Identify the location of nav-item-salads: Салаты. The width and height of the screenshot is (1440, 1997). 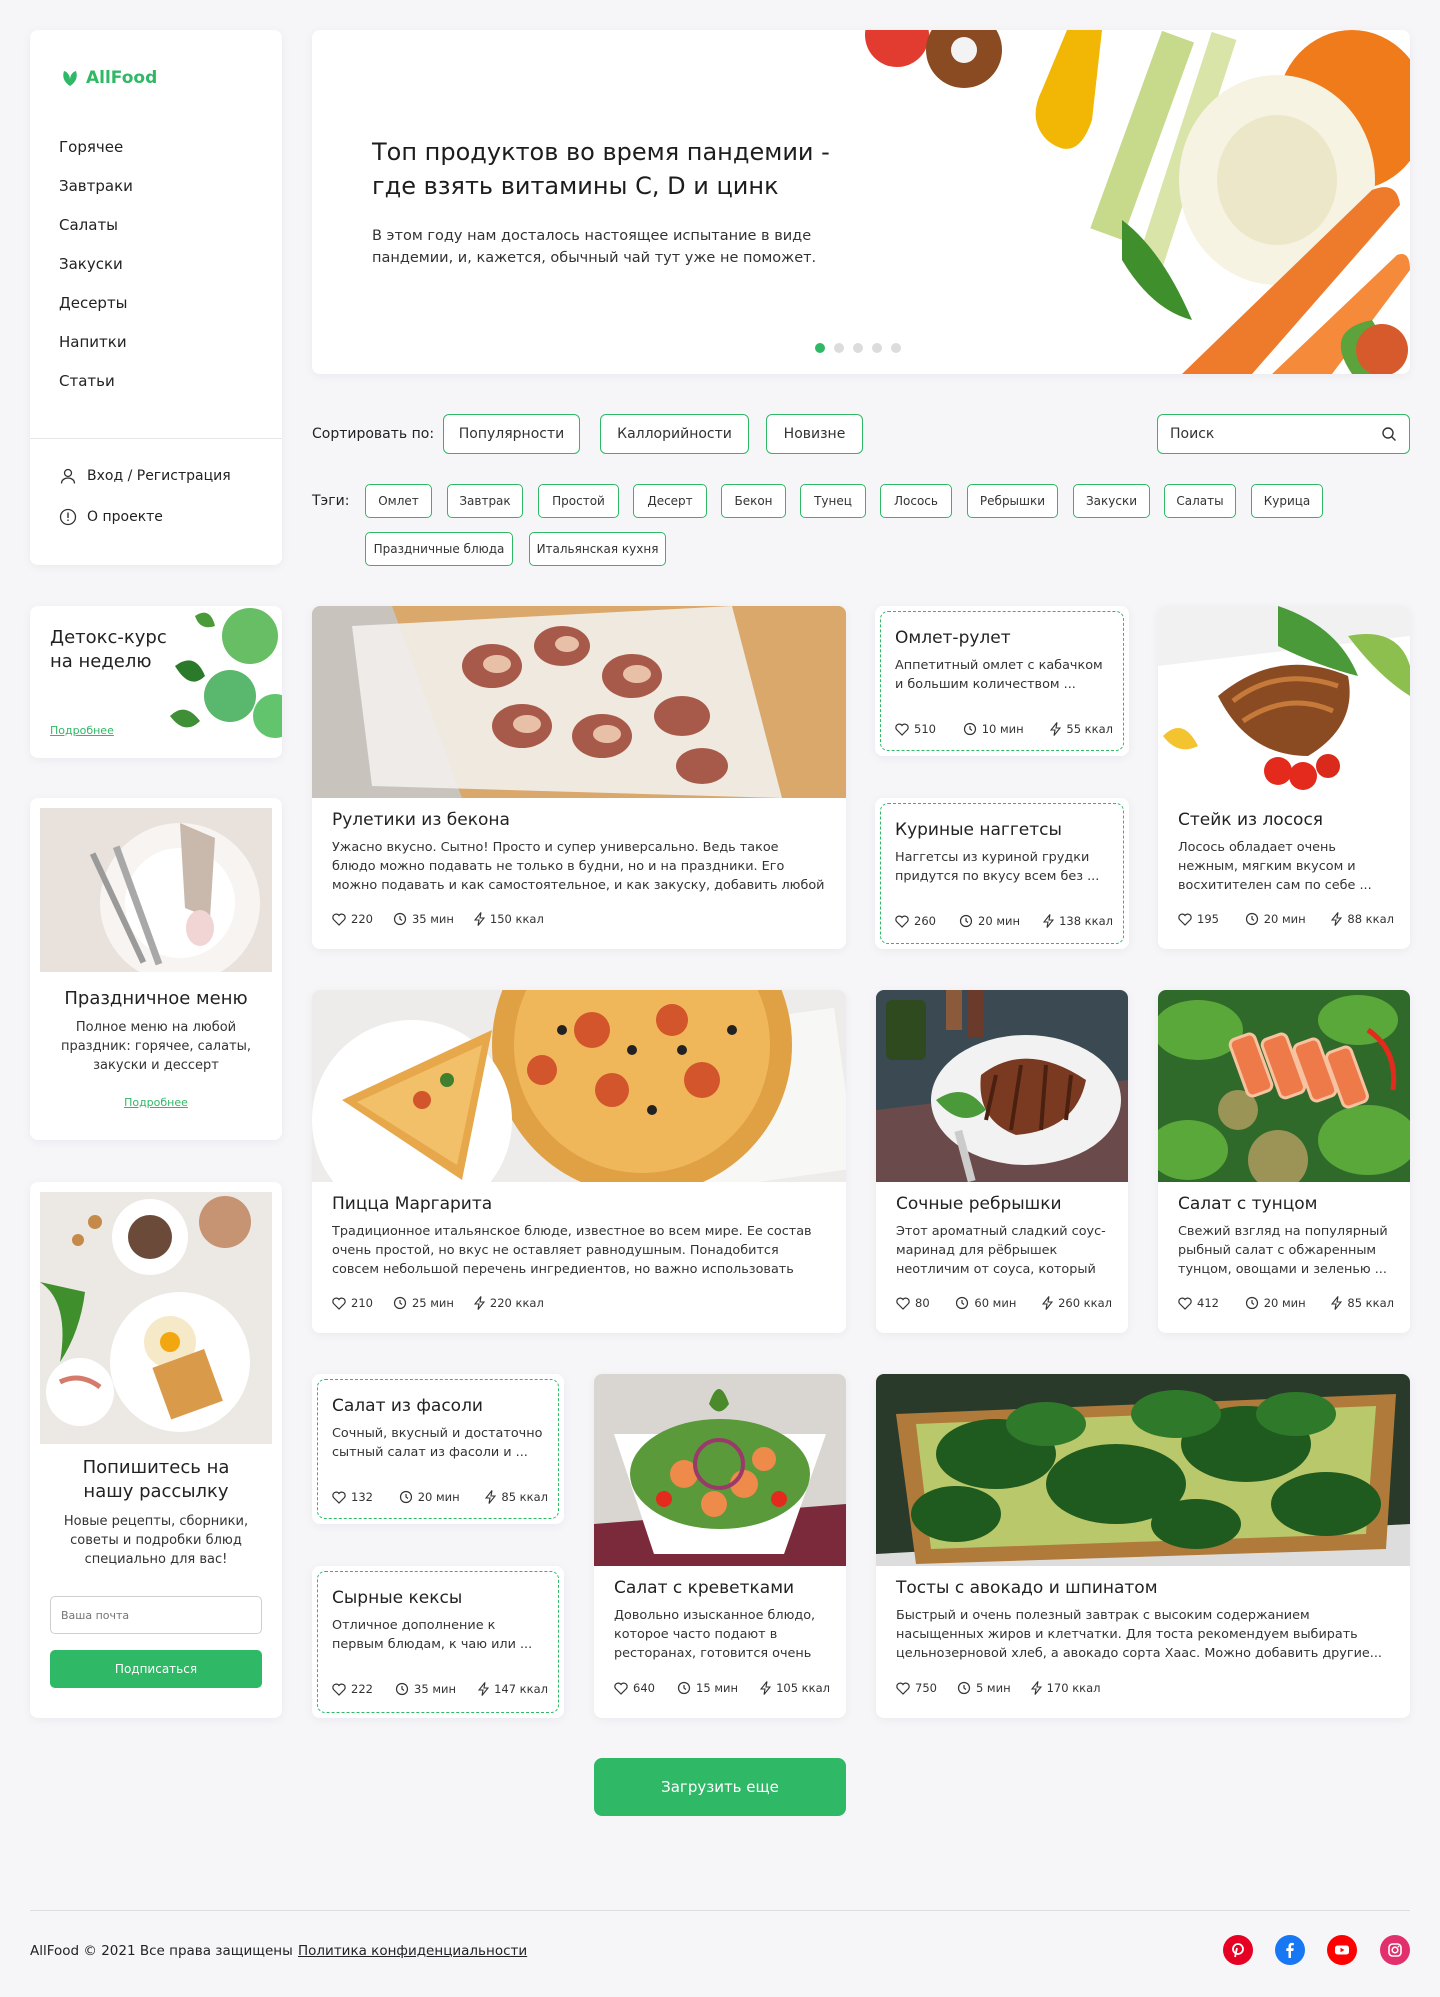
(96, 225).